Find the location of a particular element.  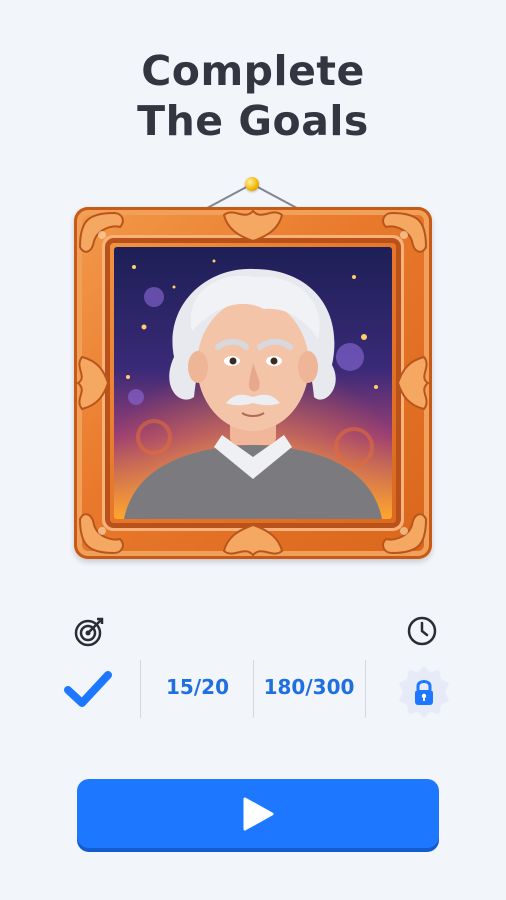

hanging-wire is located at coordinates (252, 199).